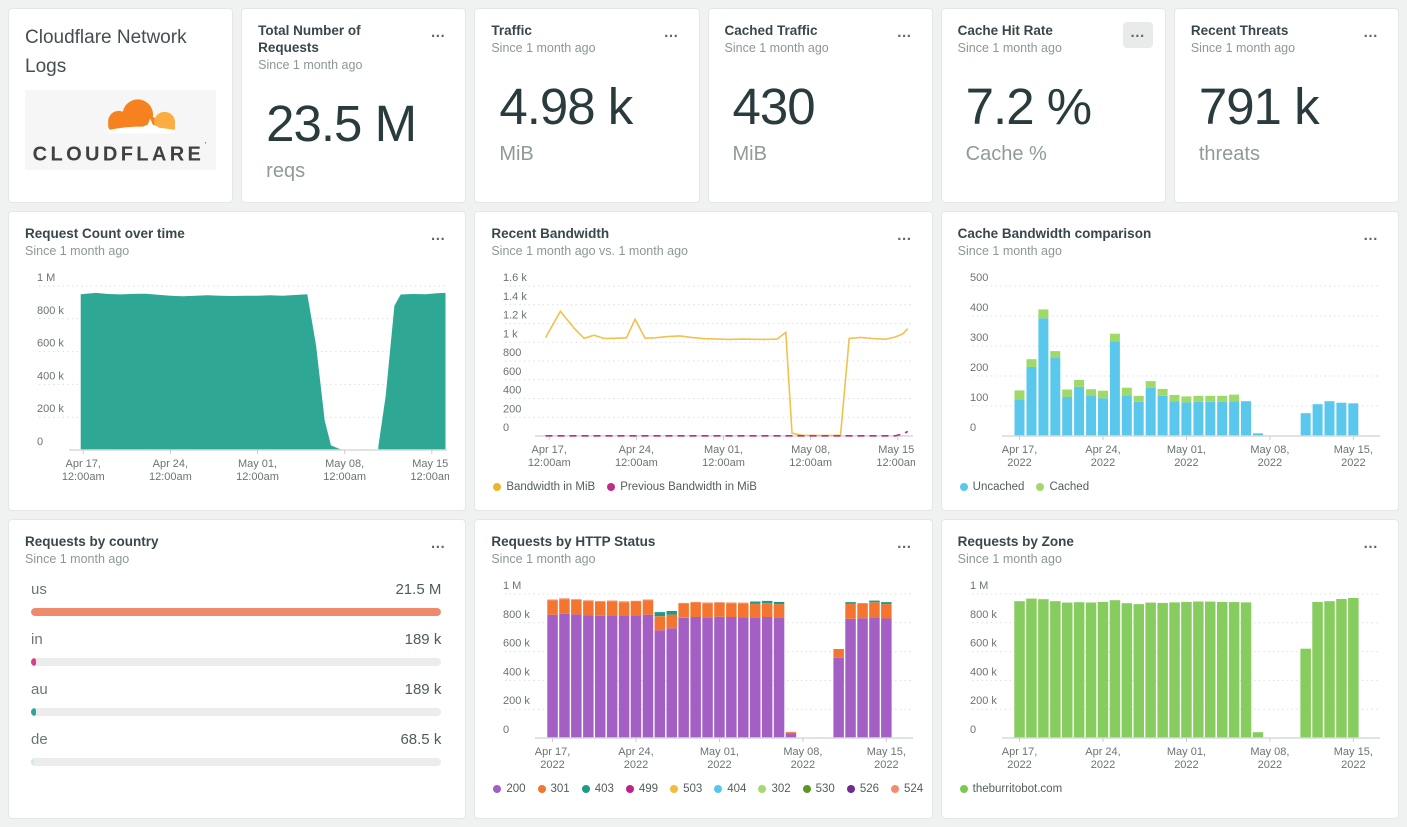  What do you see at coordinates (819, 789) in the screenshot?
I see `legend-item: 530` at bounding box center [819, 789].